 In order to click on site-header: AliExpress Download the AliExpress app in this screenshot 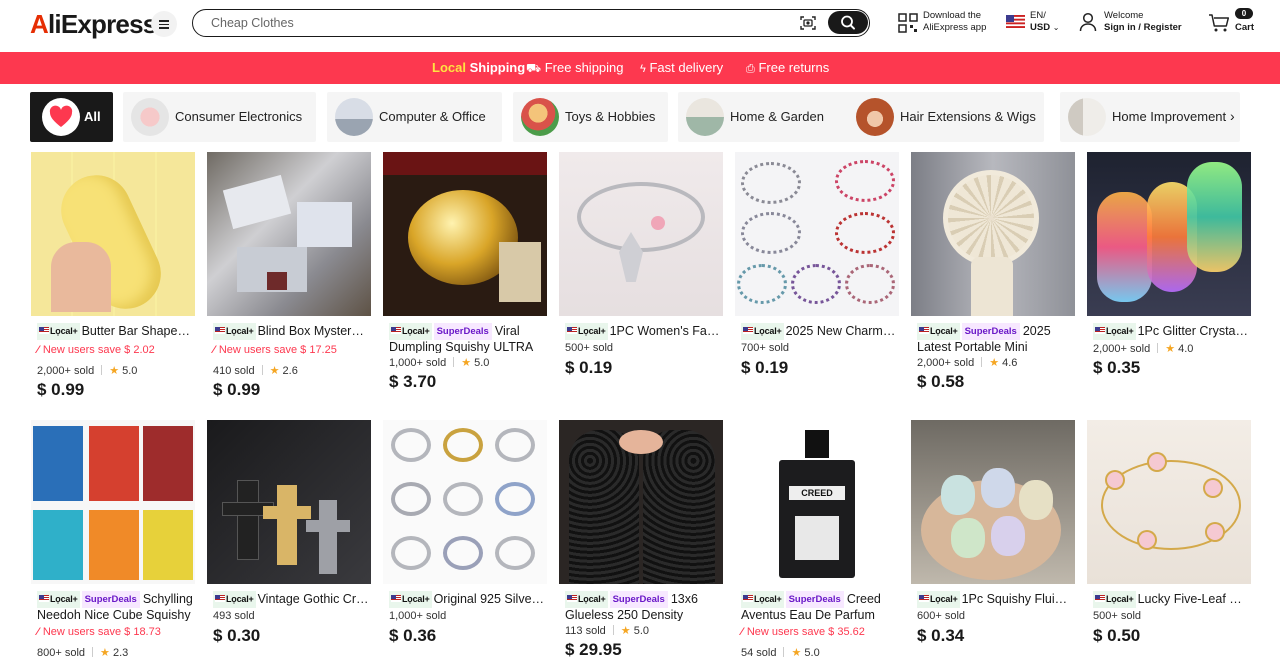, I will do `click(640, 26)`.